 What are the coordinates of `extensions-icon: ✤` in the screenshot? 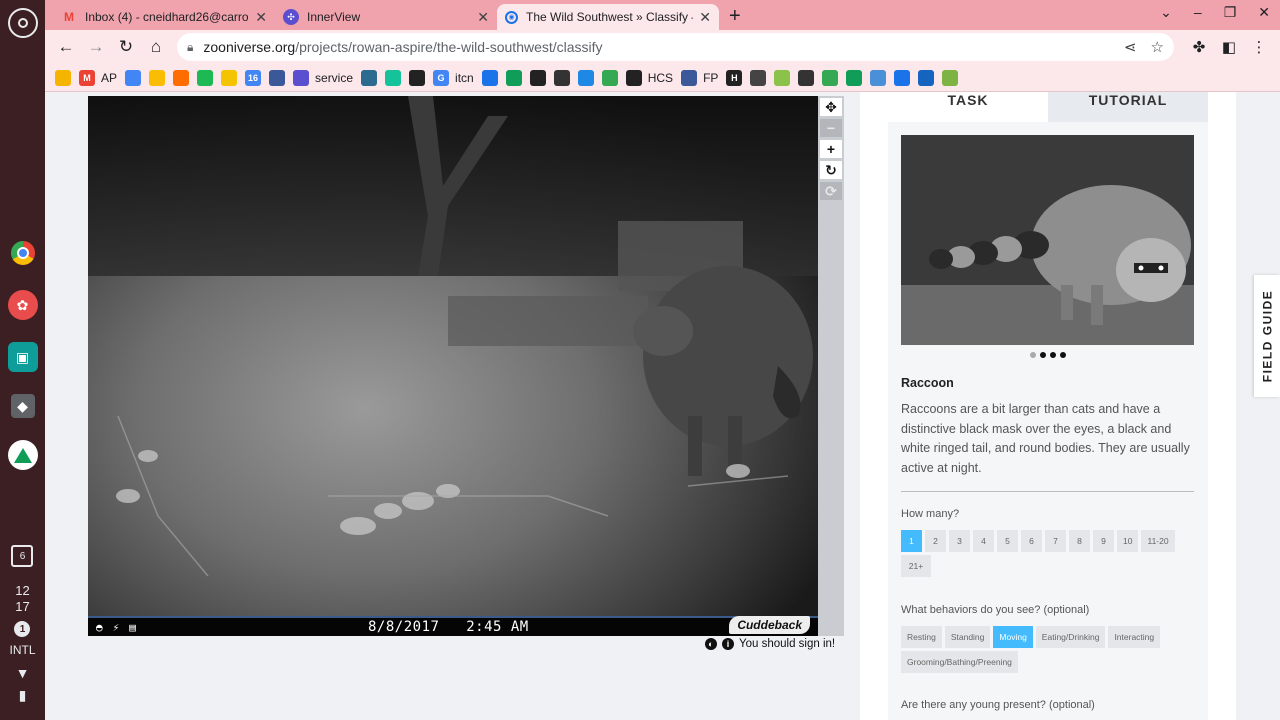 It's located at (1199, 47).